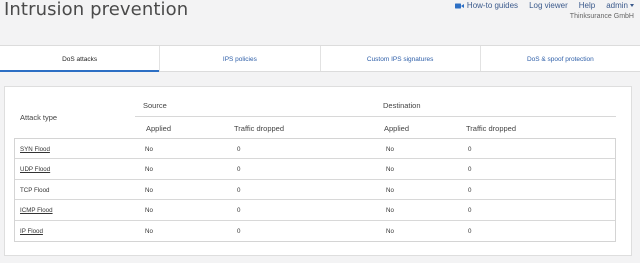  What do you see at coordinates (259, 128) in the screenshot?
I see `source-traffic-dropped-header: Traffic dropped` at bounding box center [259, 128].